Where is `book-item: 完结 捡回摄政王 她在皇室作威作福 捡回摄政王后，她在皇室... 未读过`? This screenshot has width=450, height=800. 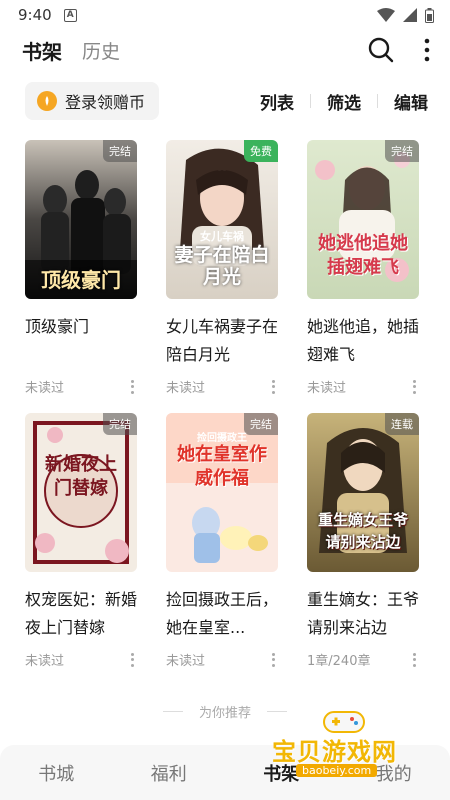 book-item: 完结 捡回摄政王 她在皇室作威作福 捡回摄政王后，她在皇室... 未读过 is located at coordinates (222, 549).